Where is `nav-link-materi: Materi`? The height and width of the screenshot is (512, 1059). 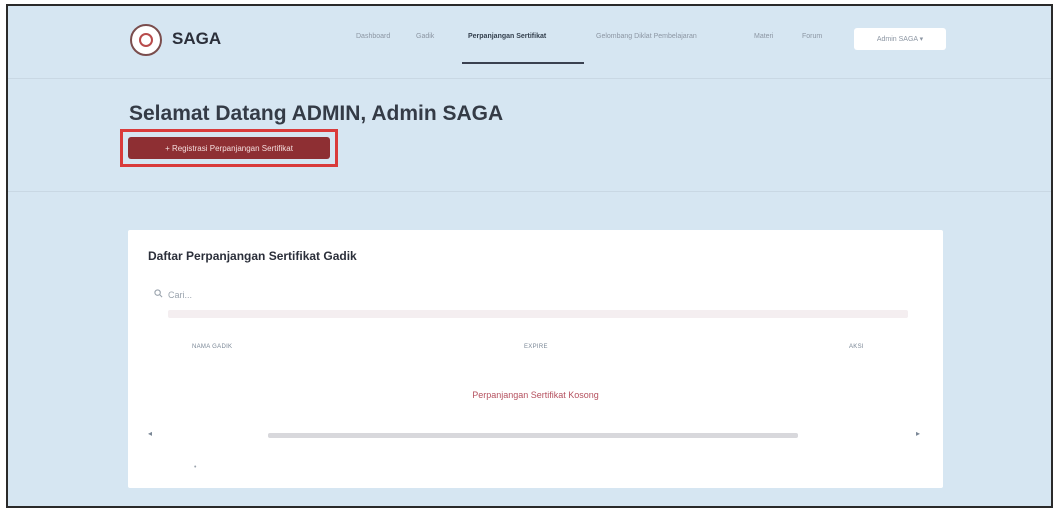 nav-link-materi: Materi is located at coordinates (763, 36).